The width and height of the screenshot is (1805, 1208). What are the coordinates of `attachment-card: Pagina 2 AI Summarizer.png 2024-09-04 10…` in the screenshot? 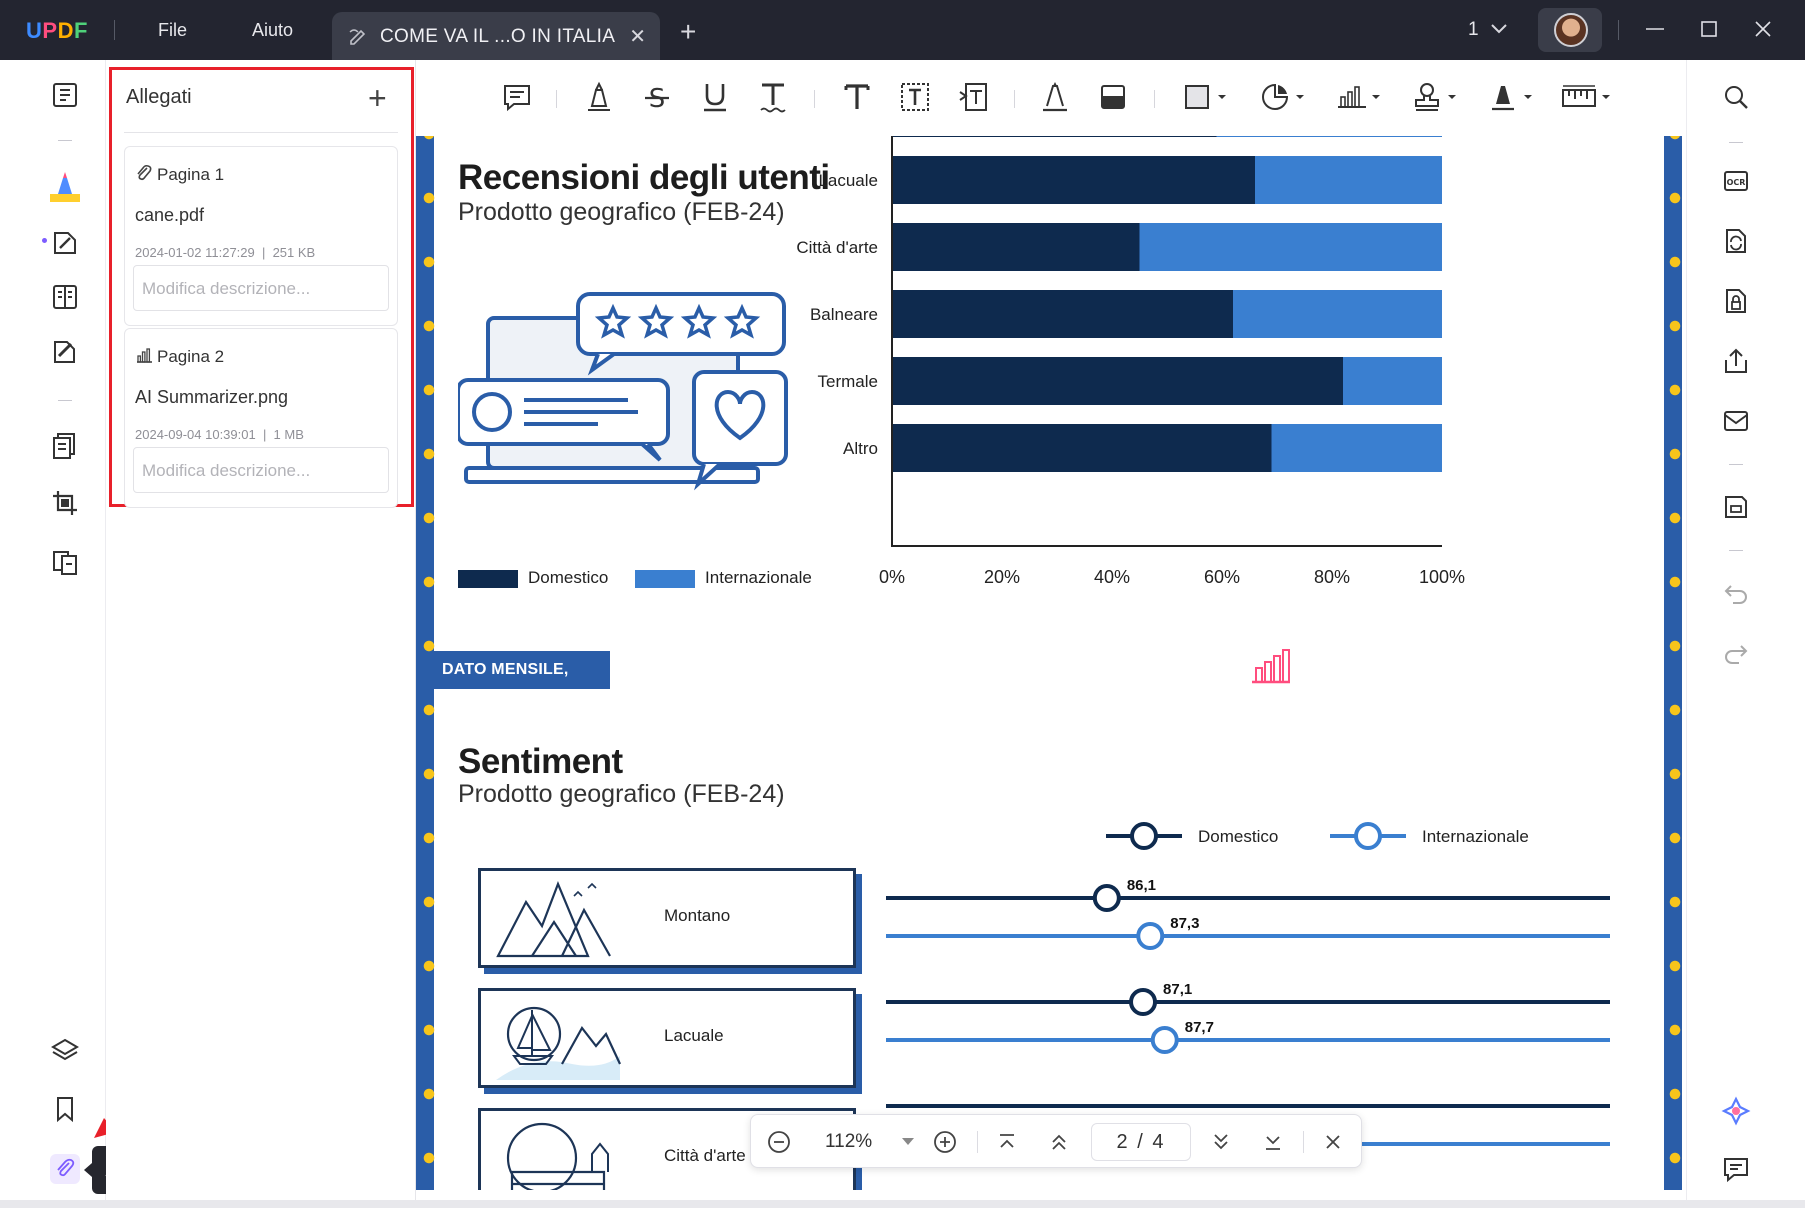 It's located at (261, 418).